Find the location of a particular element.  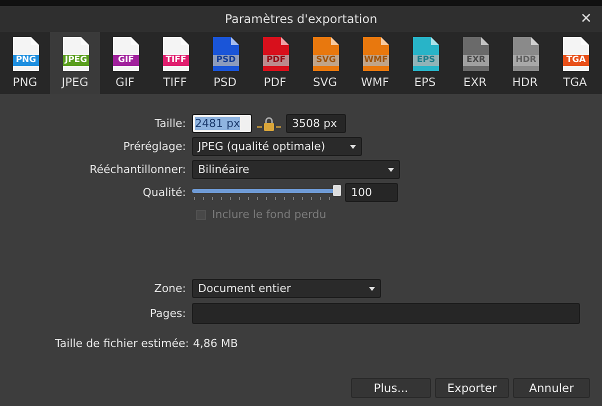

padlock-icon is located at coordinates (269, 123).